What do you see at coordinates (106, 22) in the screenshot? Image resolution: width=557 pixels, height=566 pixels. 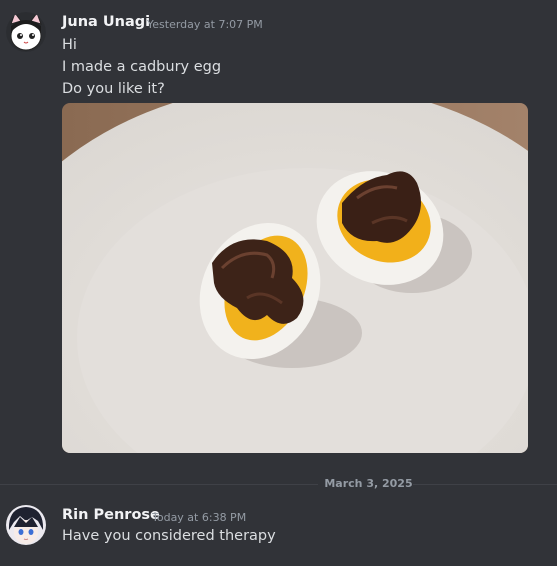 I see `message-author: Juna Unagi` at bounding box center [106, 22].